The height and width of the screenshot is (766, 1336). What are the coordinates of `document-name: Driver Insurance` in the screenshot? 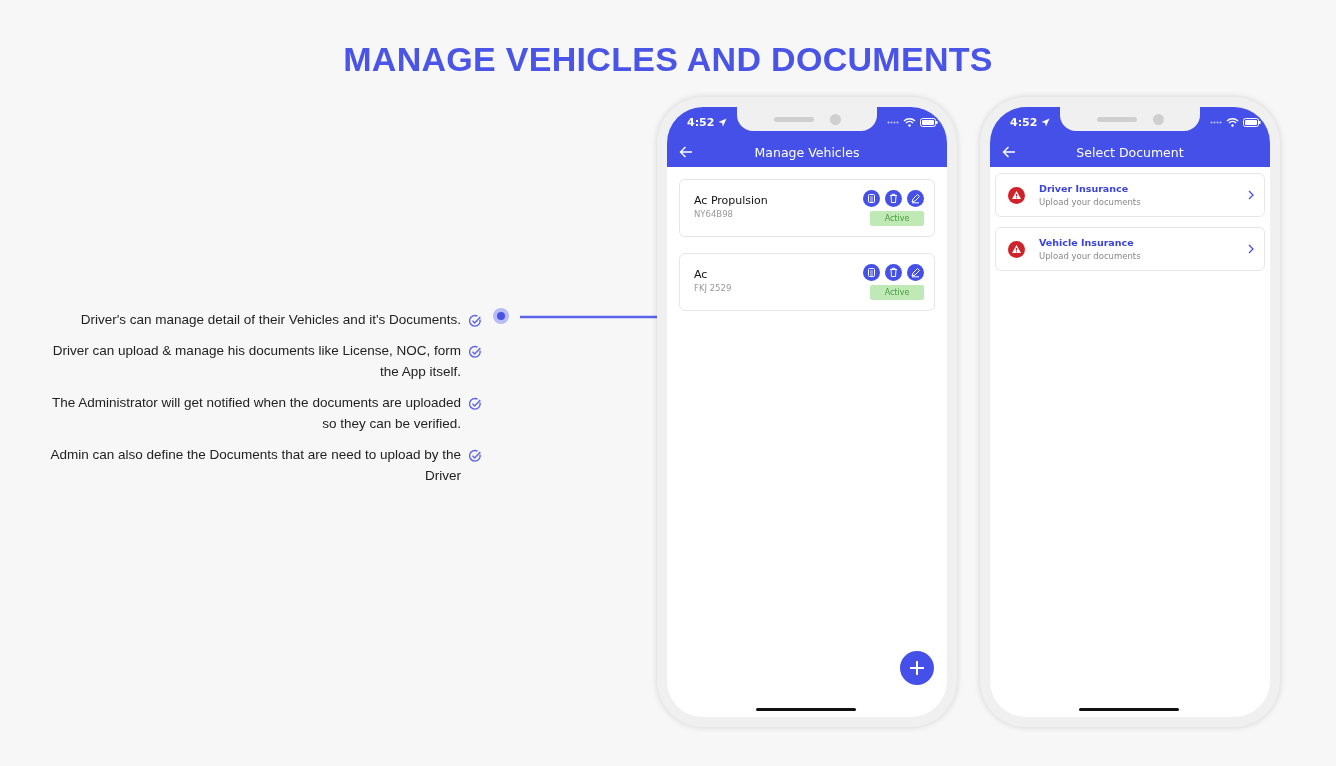 It's located at (1084, 188).